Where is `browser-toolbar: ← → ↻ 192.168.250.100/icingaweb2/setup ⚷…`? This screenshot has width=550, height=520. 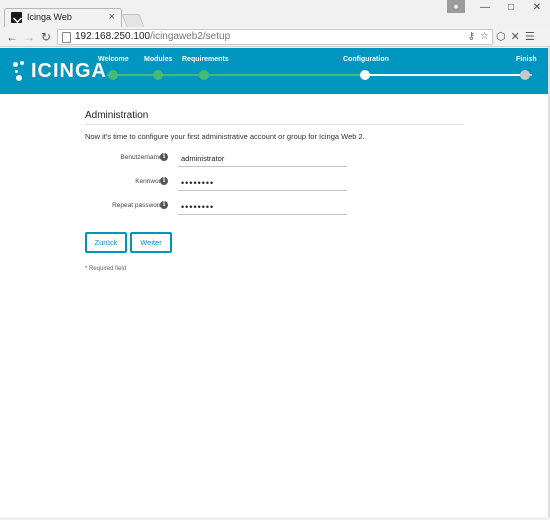
browser-toolbar: ← → ↻ 192.168.250.100/icingaweb2/setup ⚷… is located at coordinates (275, 37).